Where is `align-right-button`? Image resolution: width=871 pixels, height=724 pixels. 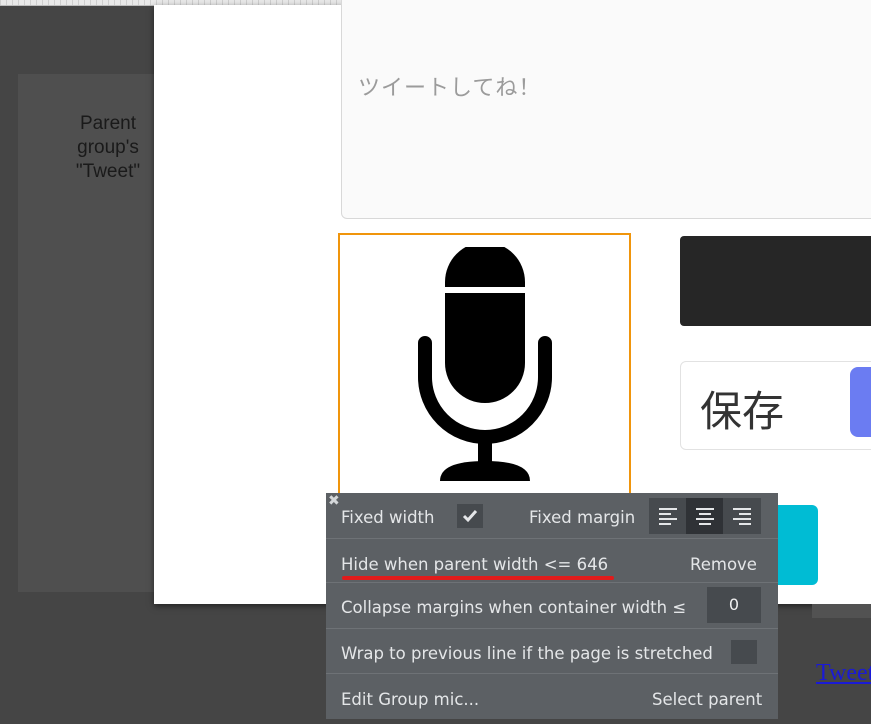
align-right-button is located at coordinates (741, 516).